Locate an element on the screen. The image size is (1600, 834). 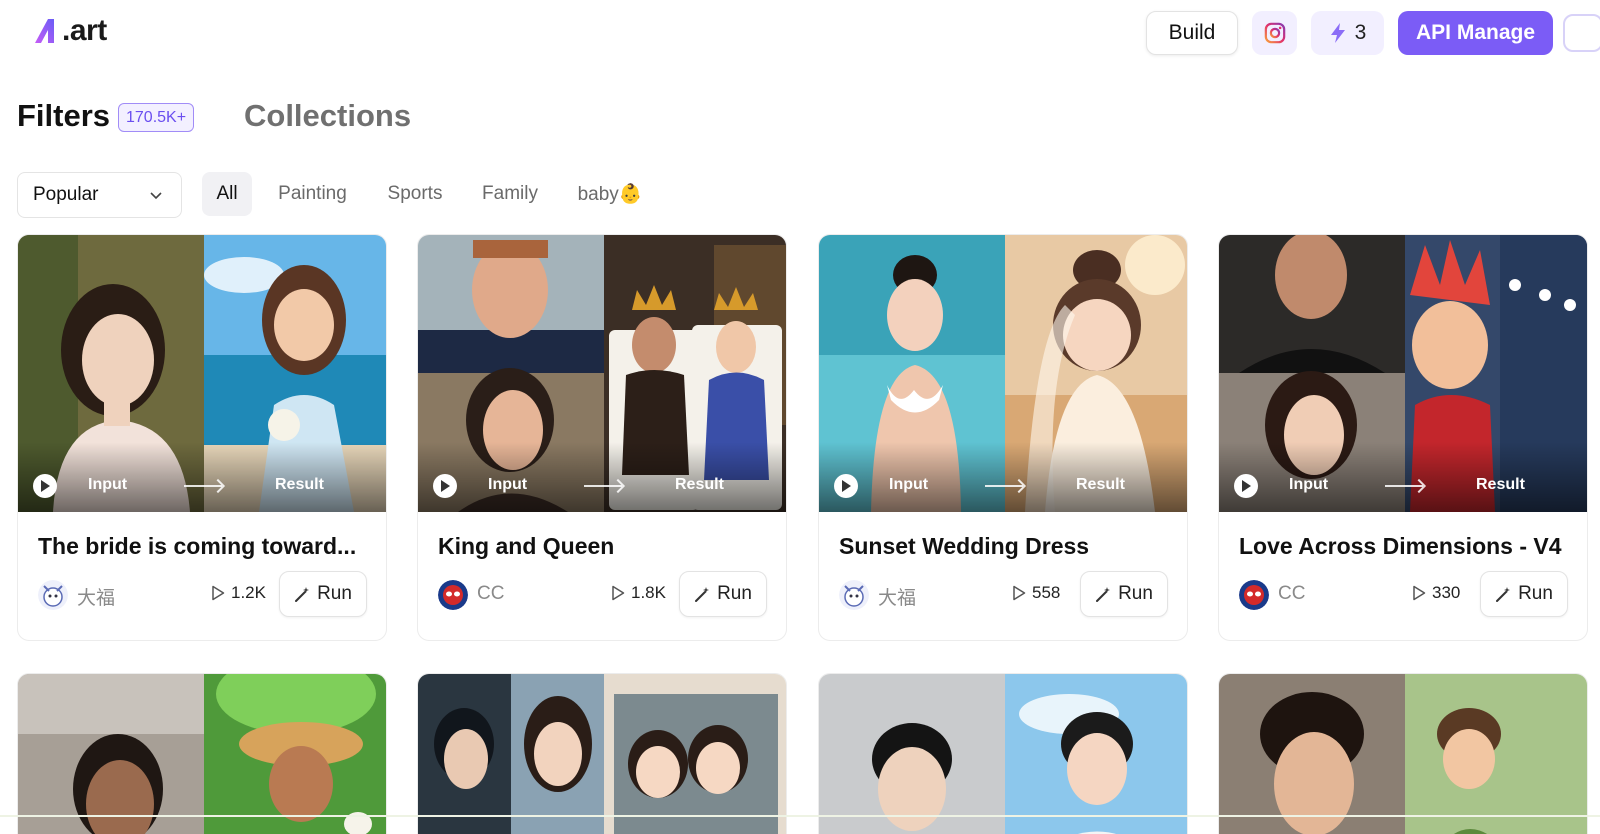
run-count: 558 is located at coordinates (1044, 593).